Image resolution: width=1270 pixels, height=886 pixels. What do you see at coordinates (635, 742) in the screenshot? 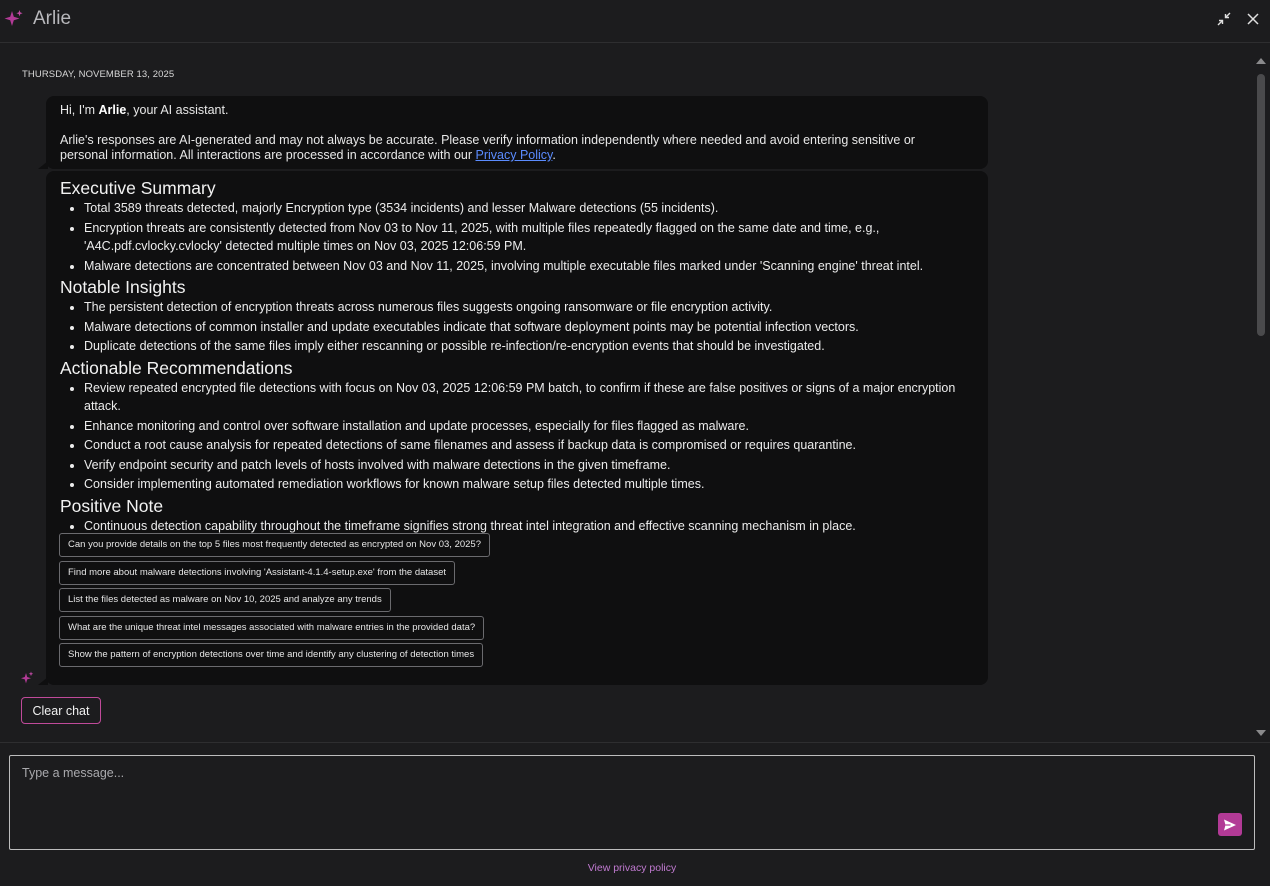
I see `composer-divider` at bounding box center [635, 742].